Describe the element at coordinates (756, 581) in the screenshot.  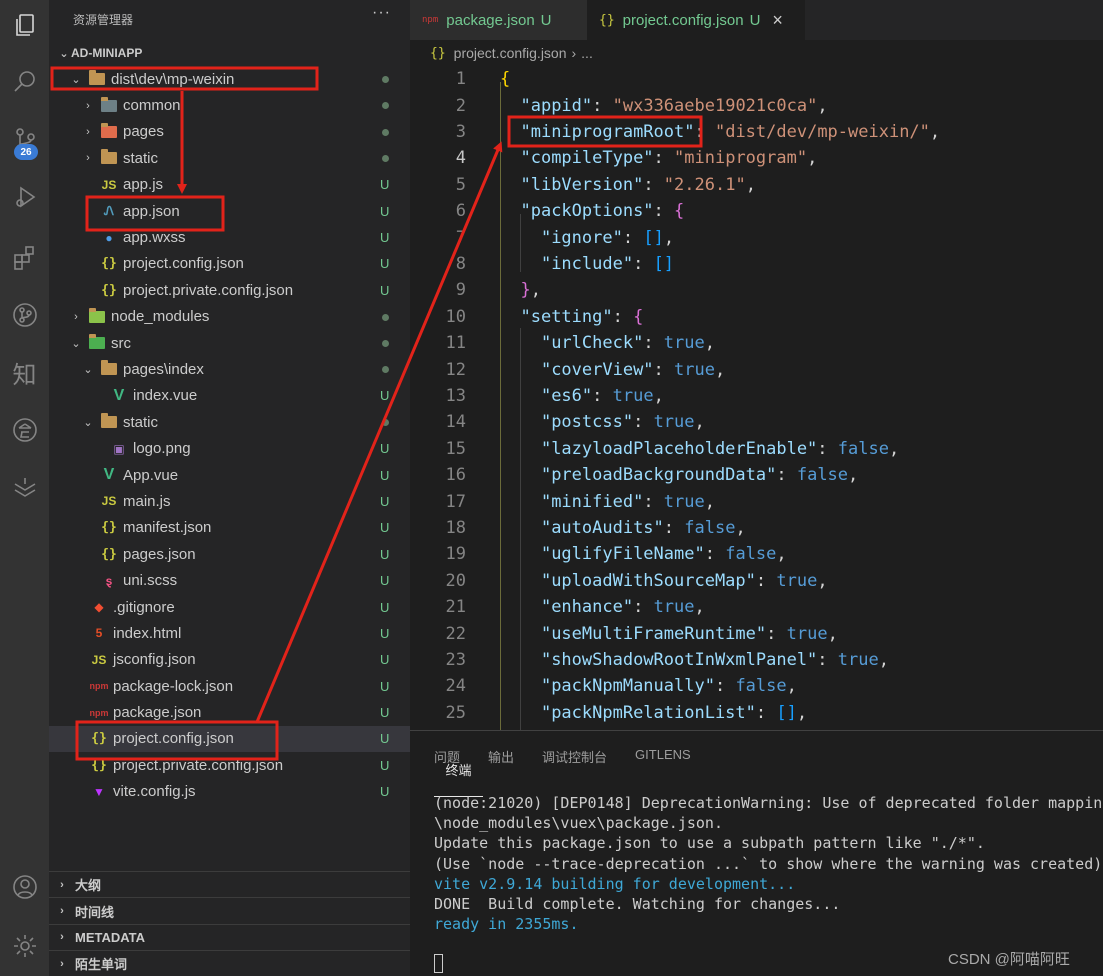
I see `code-line: 20 "uploadWithSourceMap": true,` at that location.